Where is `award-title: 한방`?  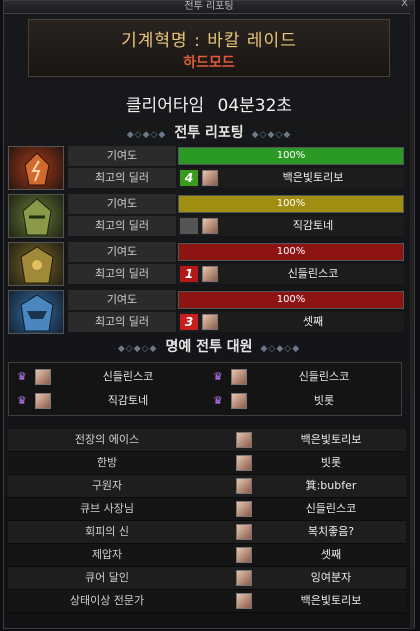
award-title: 한방 is located at coordinates (107, 462).